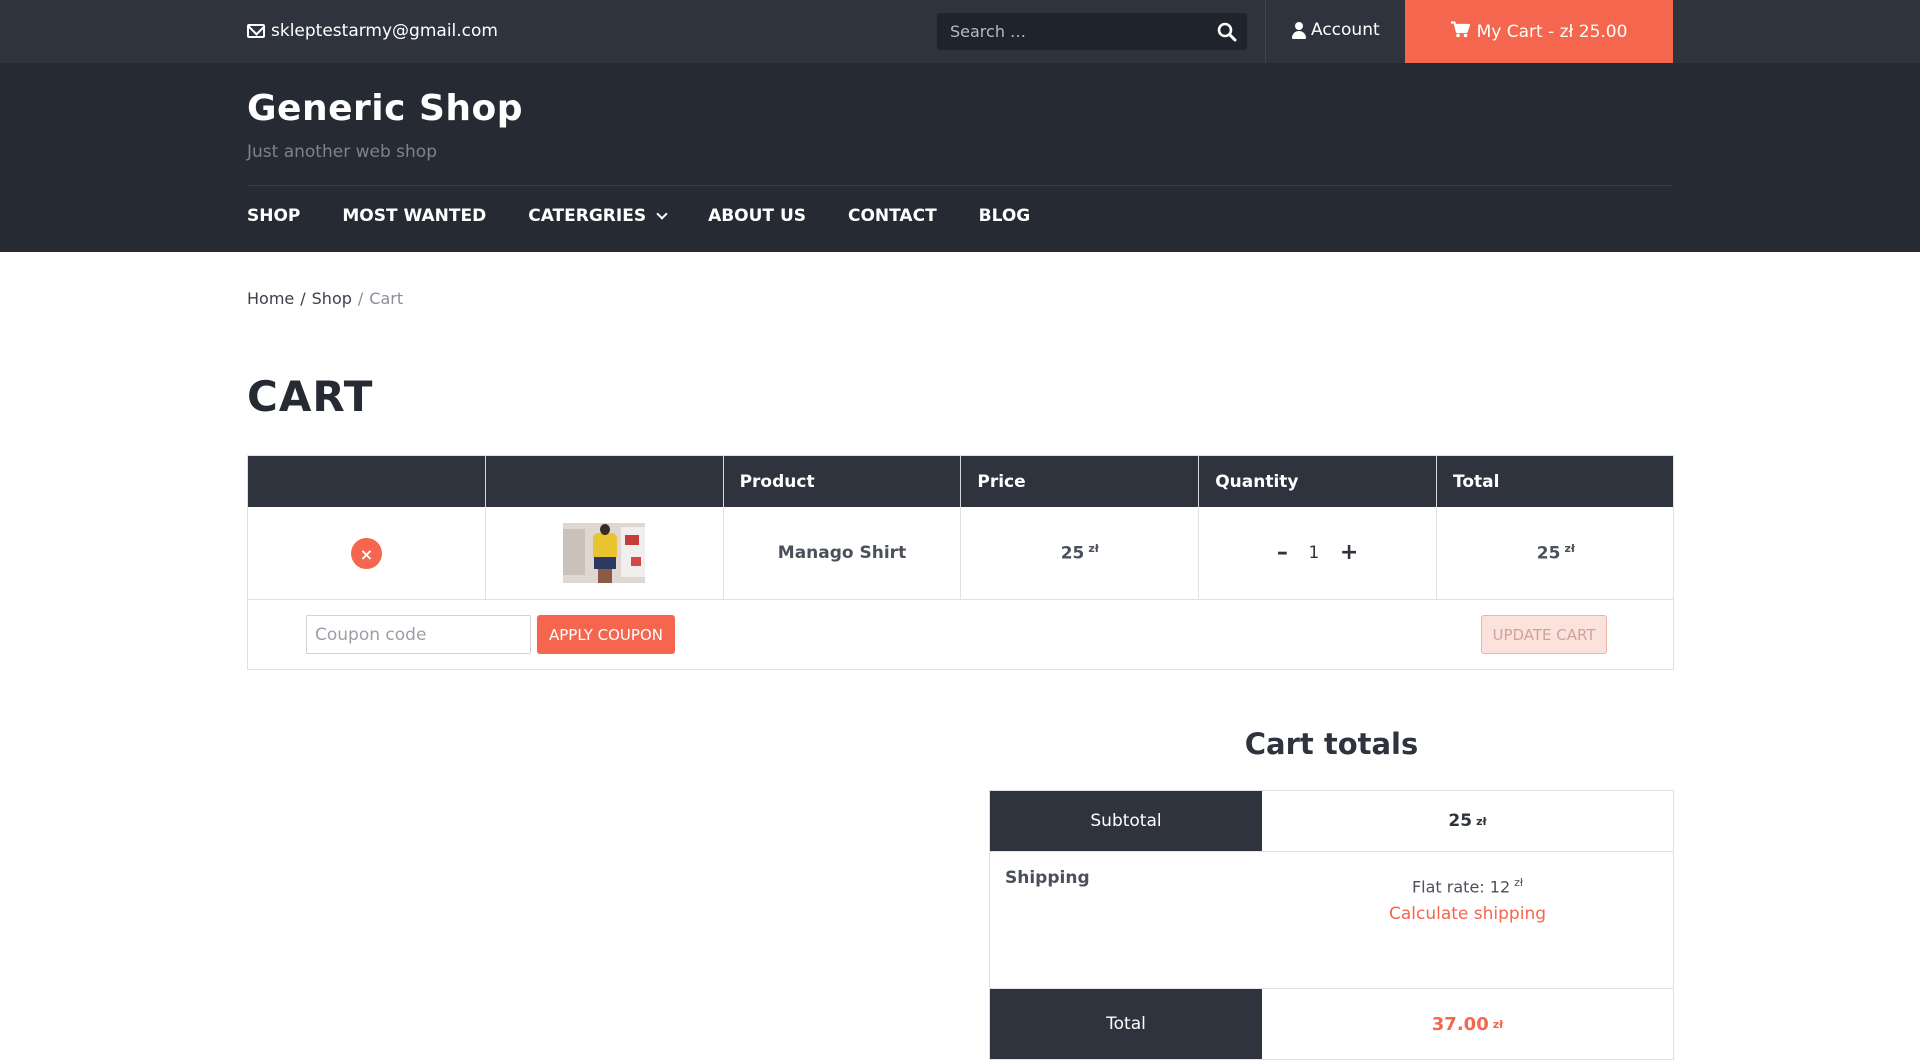 The width and height of the screenshot is (1920, 1060). I want to click on chevron-down-icon, so click(662, 213).